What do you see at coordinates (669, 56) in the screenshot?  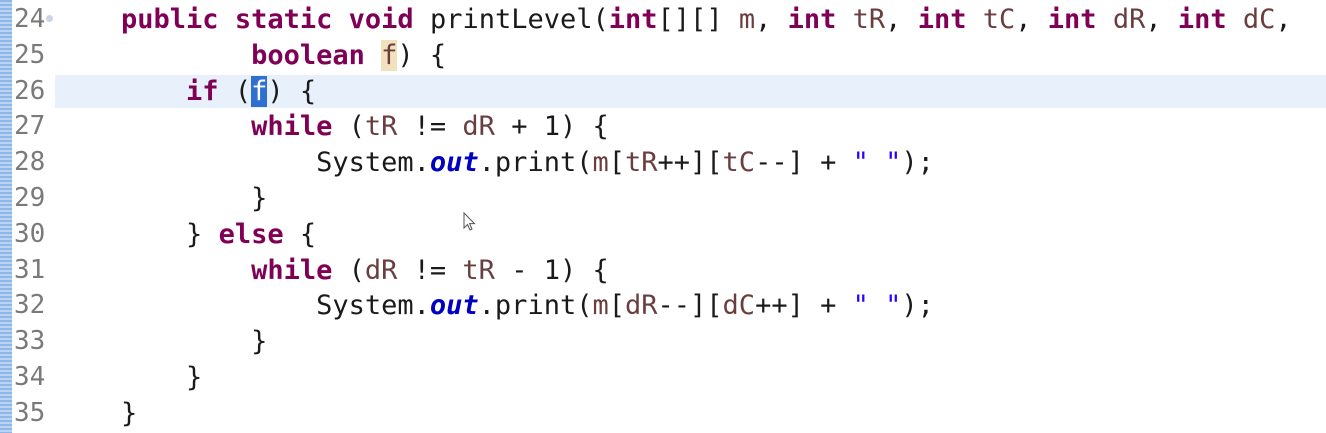 I see `code-line: 25 boolean f) {` at bounding box center [669, 56].